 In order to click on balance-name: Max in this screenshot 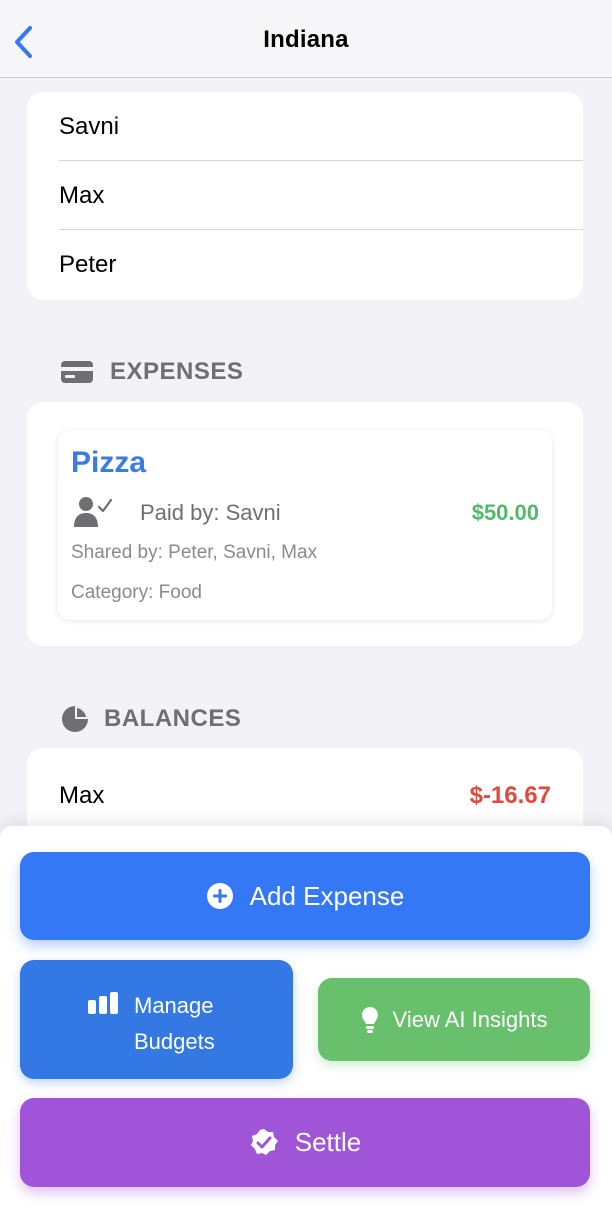, I will do `click(82, 795)`.